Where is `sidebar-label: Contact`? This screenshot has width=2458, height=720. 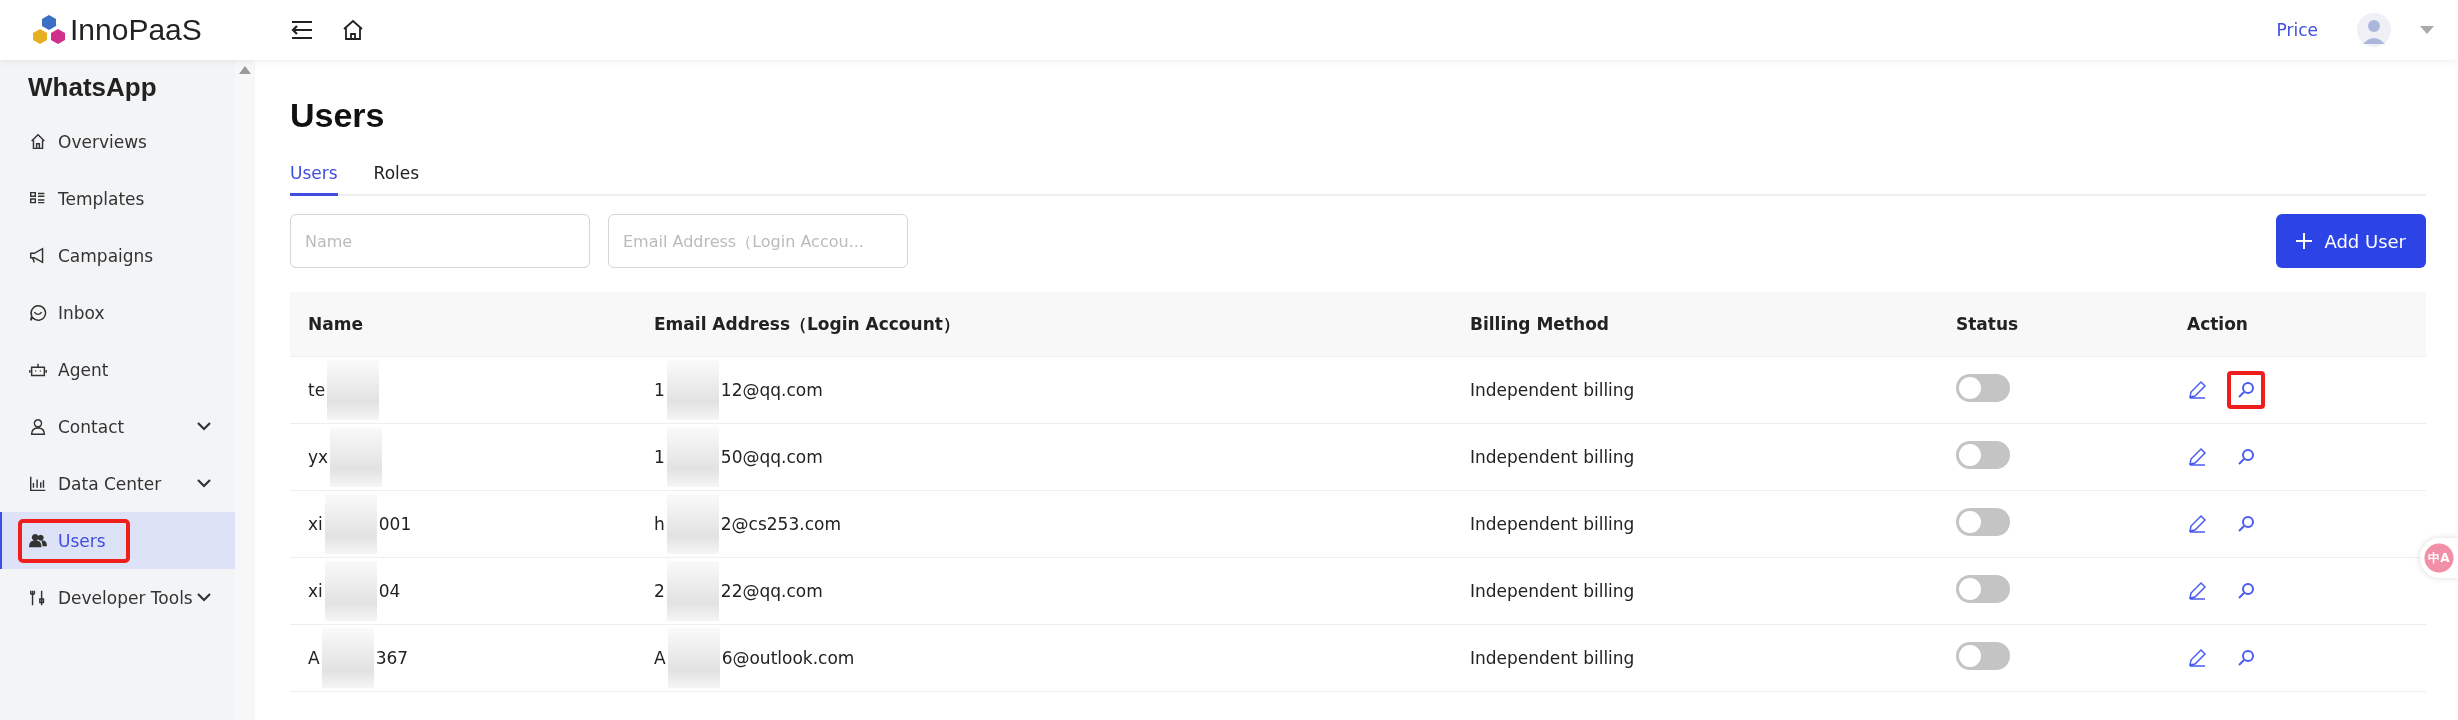 sidebar-label: Contact is located at coordinates (91, 426).